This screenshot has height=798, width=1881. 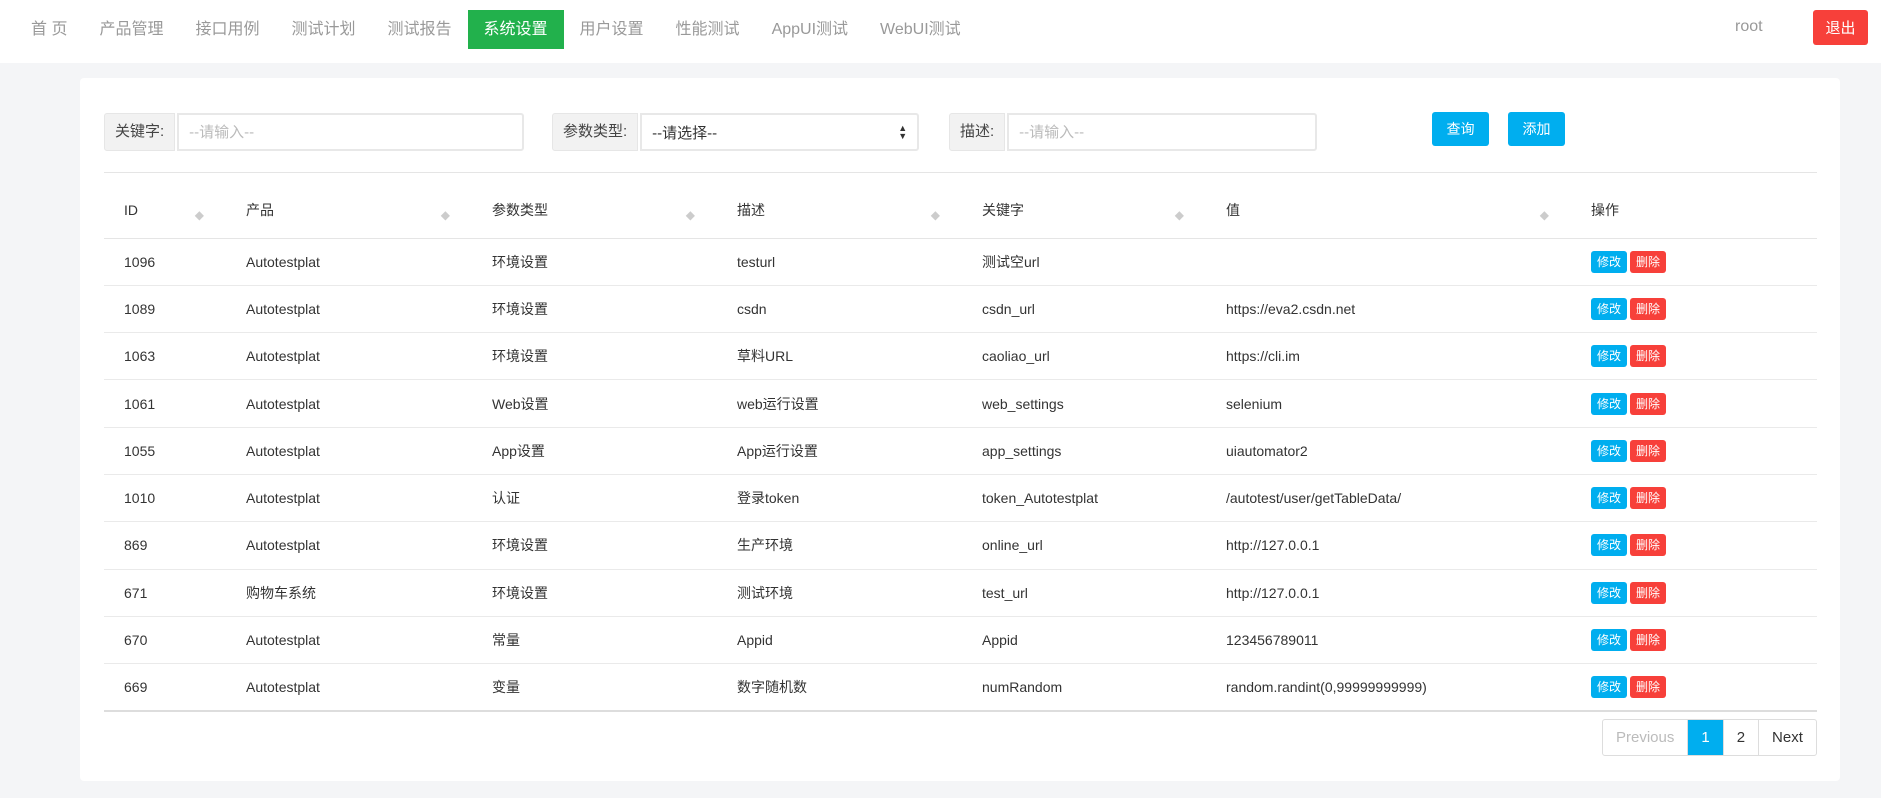 I want to click on nav-item: 系统设置, so click(x=515, y=29).